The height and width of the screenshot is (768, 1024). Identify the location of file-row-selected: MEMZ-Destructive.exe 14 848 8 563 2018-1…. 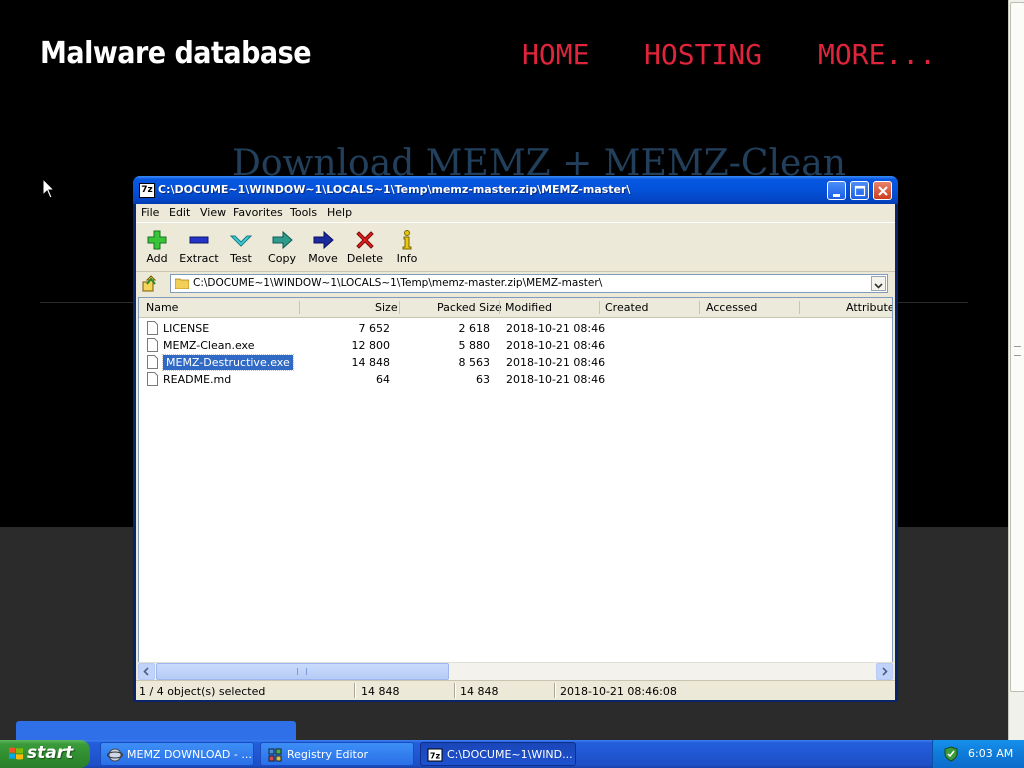
(515, 362).